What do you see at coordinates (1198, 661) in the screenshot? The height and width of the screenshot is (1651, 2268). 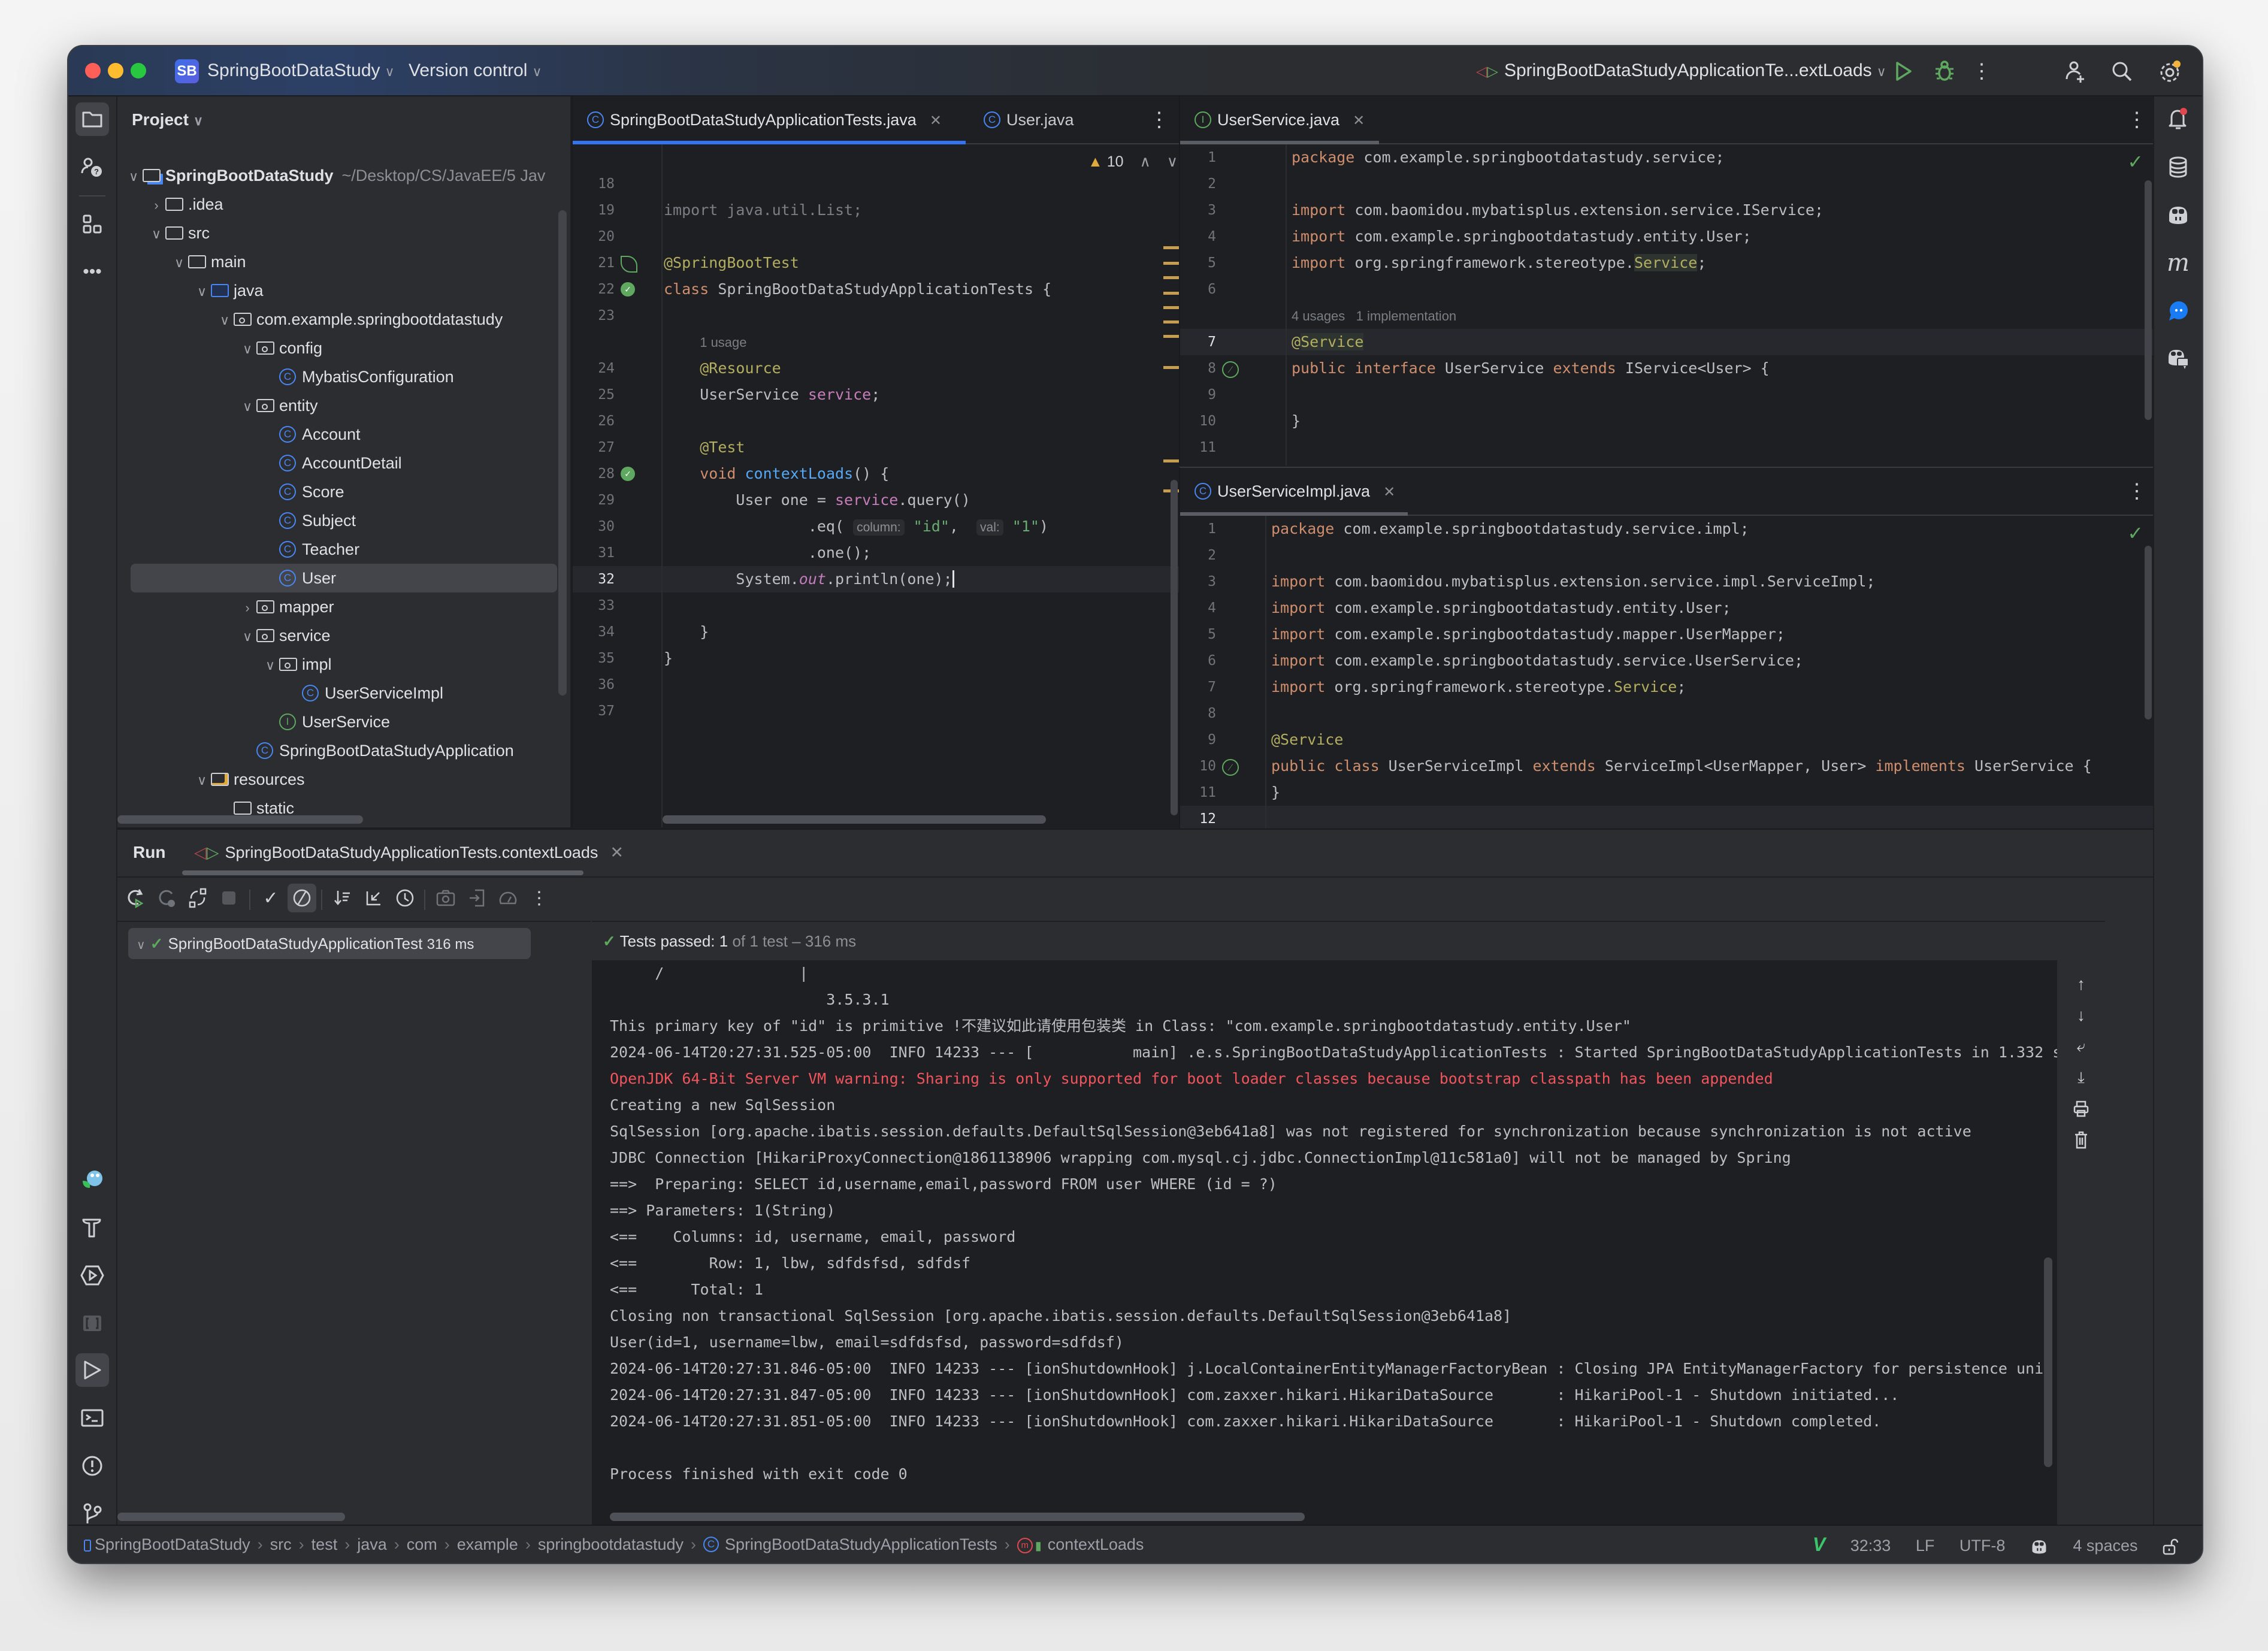 I see `line-number: 6` at bounding box center [1198, 661].